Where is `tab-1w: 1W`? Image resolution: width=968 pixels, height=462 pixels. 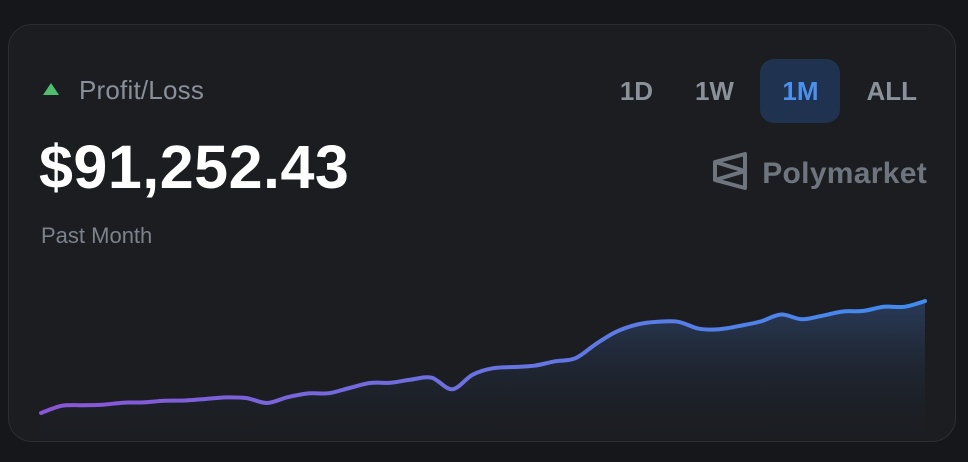
tab-1w: 1W is located at coordinates (714, 91).